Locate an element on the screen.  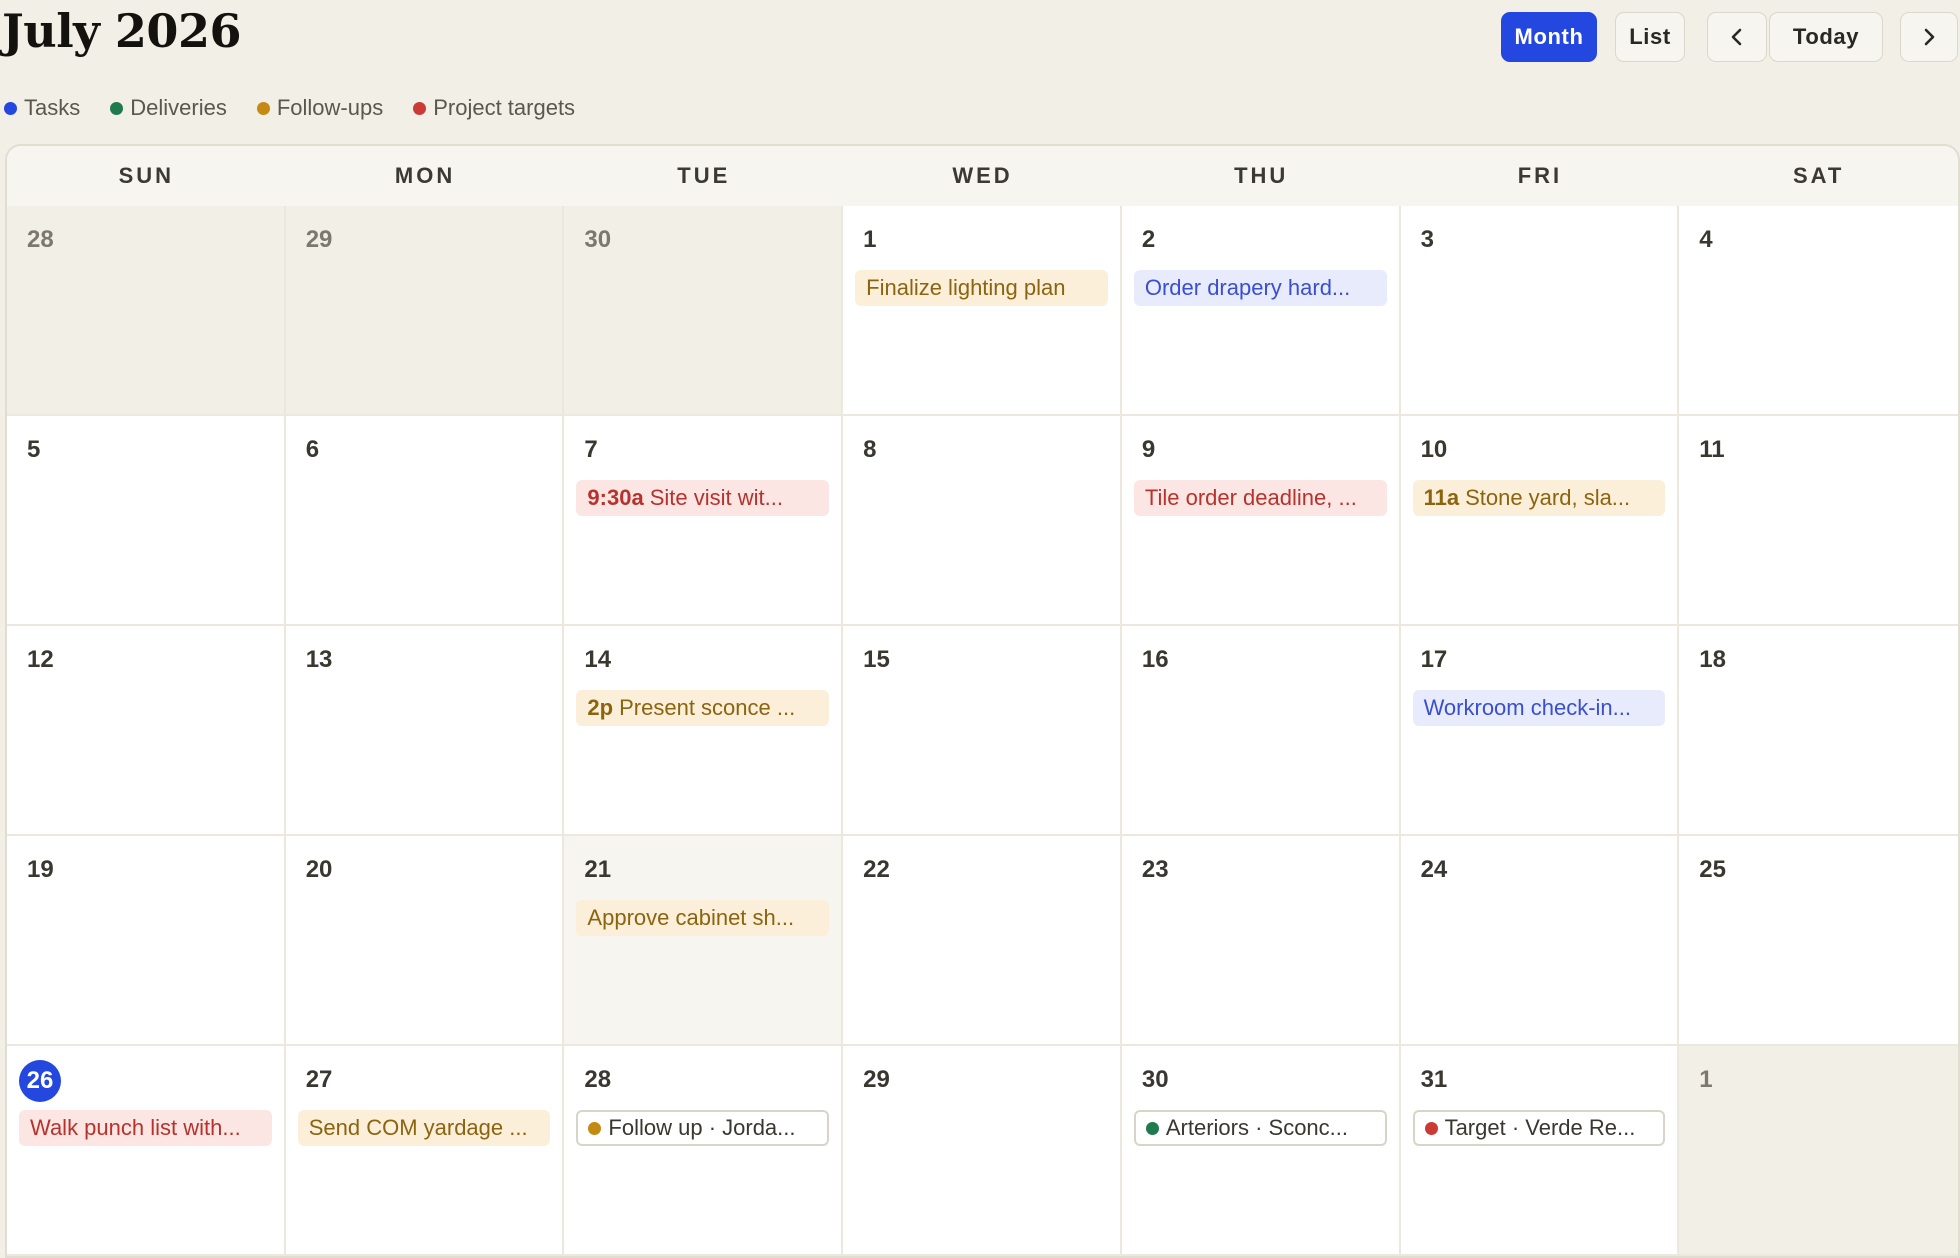
day-cell: 4 is located at coordinates (1818, 311).